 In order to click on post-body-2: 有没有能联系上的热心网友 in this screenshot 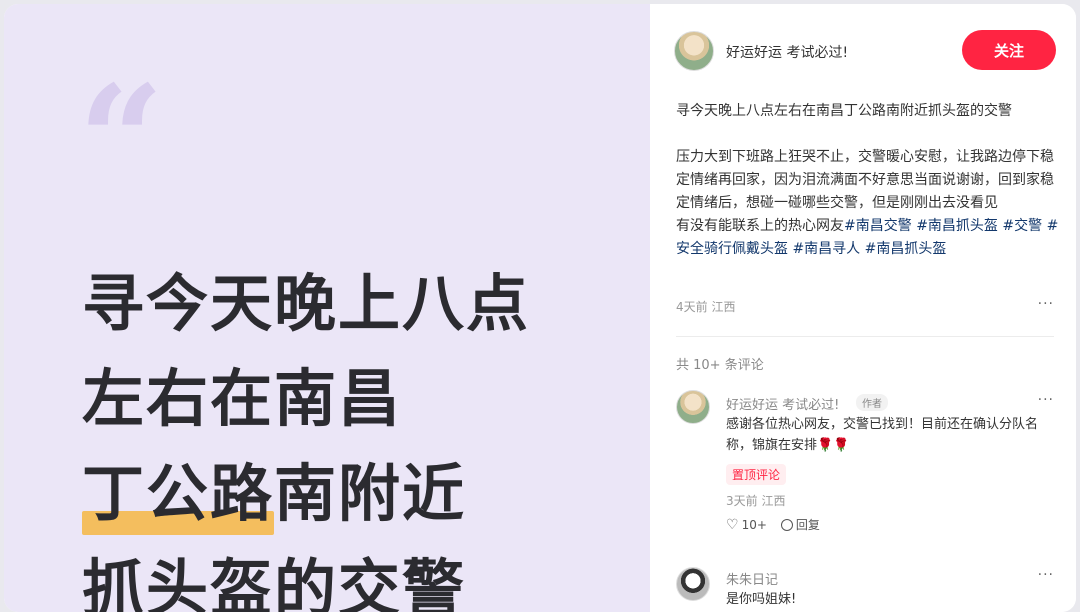, I will do `click(760, 226)`.